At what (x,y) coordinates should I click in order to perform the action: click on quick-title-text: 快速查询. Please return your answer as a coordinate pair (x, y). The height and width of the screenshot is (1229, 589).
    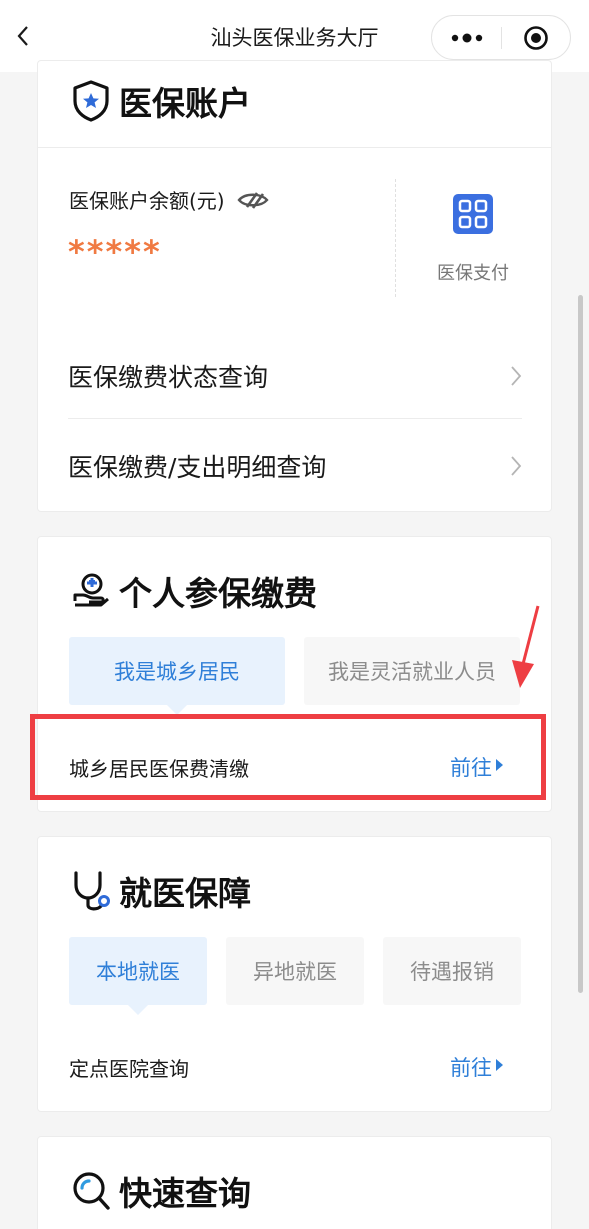
    Looking at the image, I should click on (185, 1193).